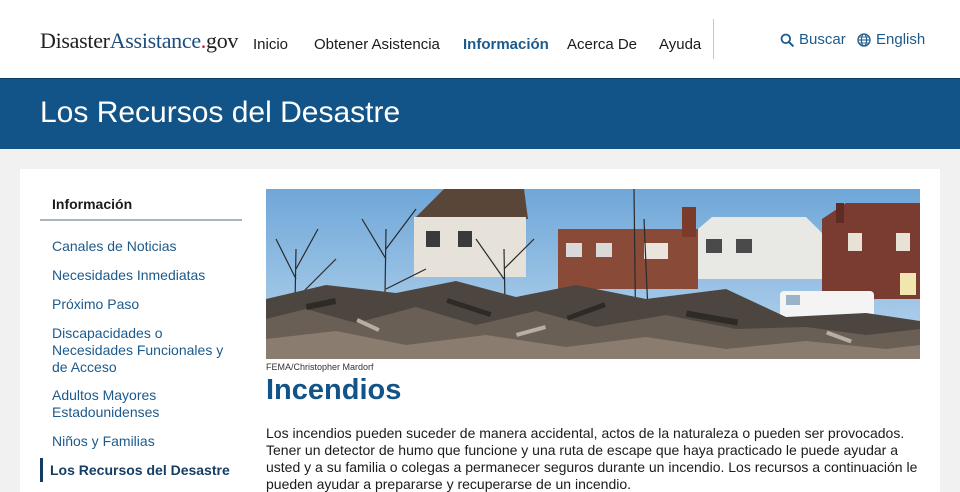  What do you see at coordinates (41, 470) in the screenshot?
I see `sidebar-current-indicator` at bounding box center [41, 470].